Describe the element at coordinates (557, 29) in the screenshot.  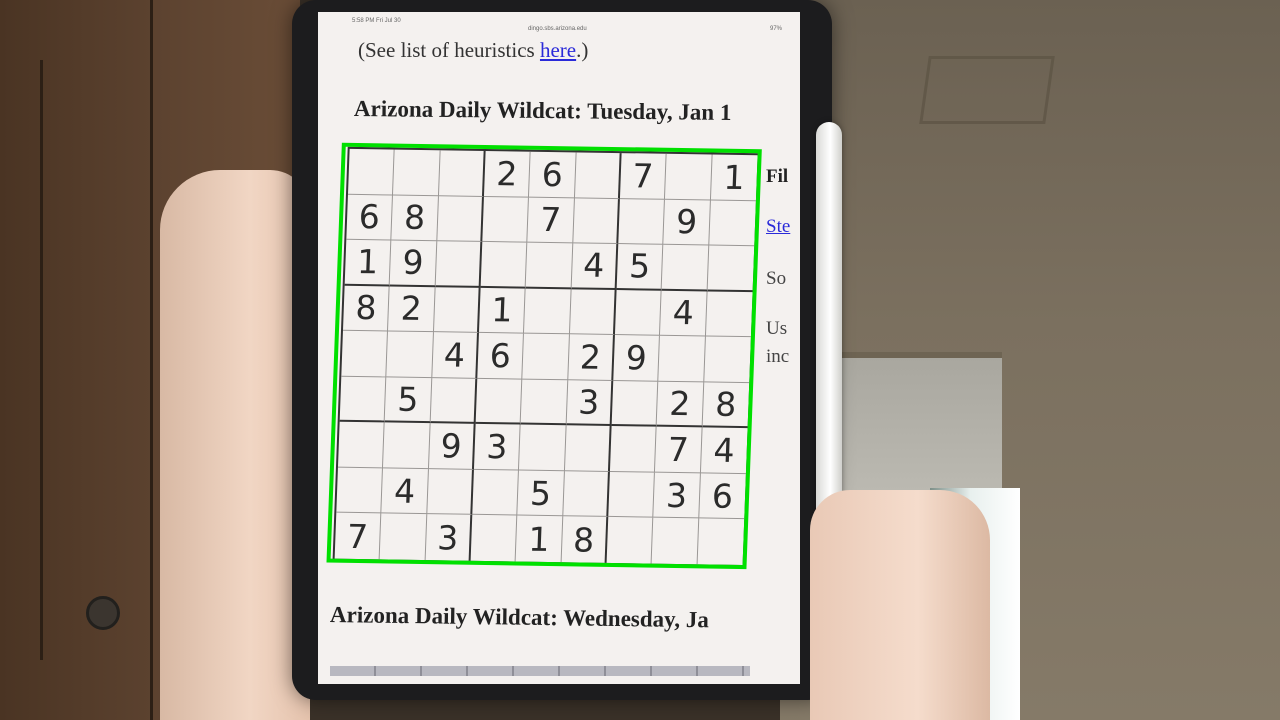
I see `status-url: dingo.sbs.arizona.edu` at that location.